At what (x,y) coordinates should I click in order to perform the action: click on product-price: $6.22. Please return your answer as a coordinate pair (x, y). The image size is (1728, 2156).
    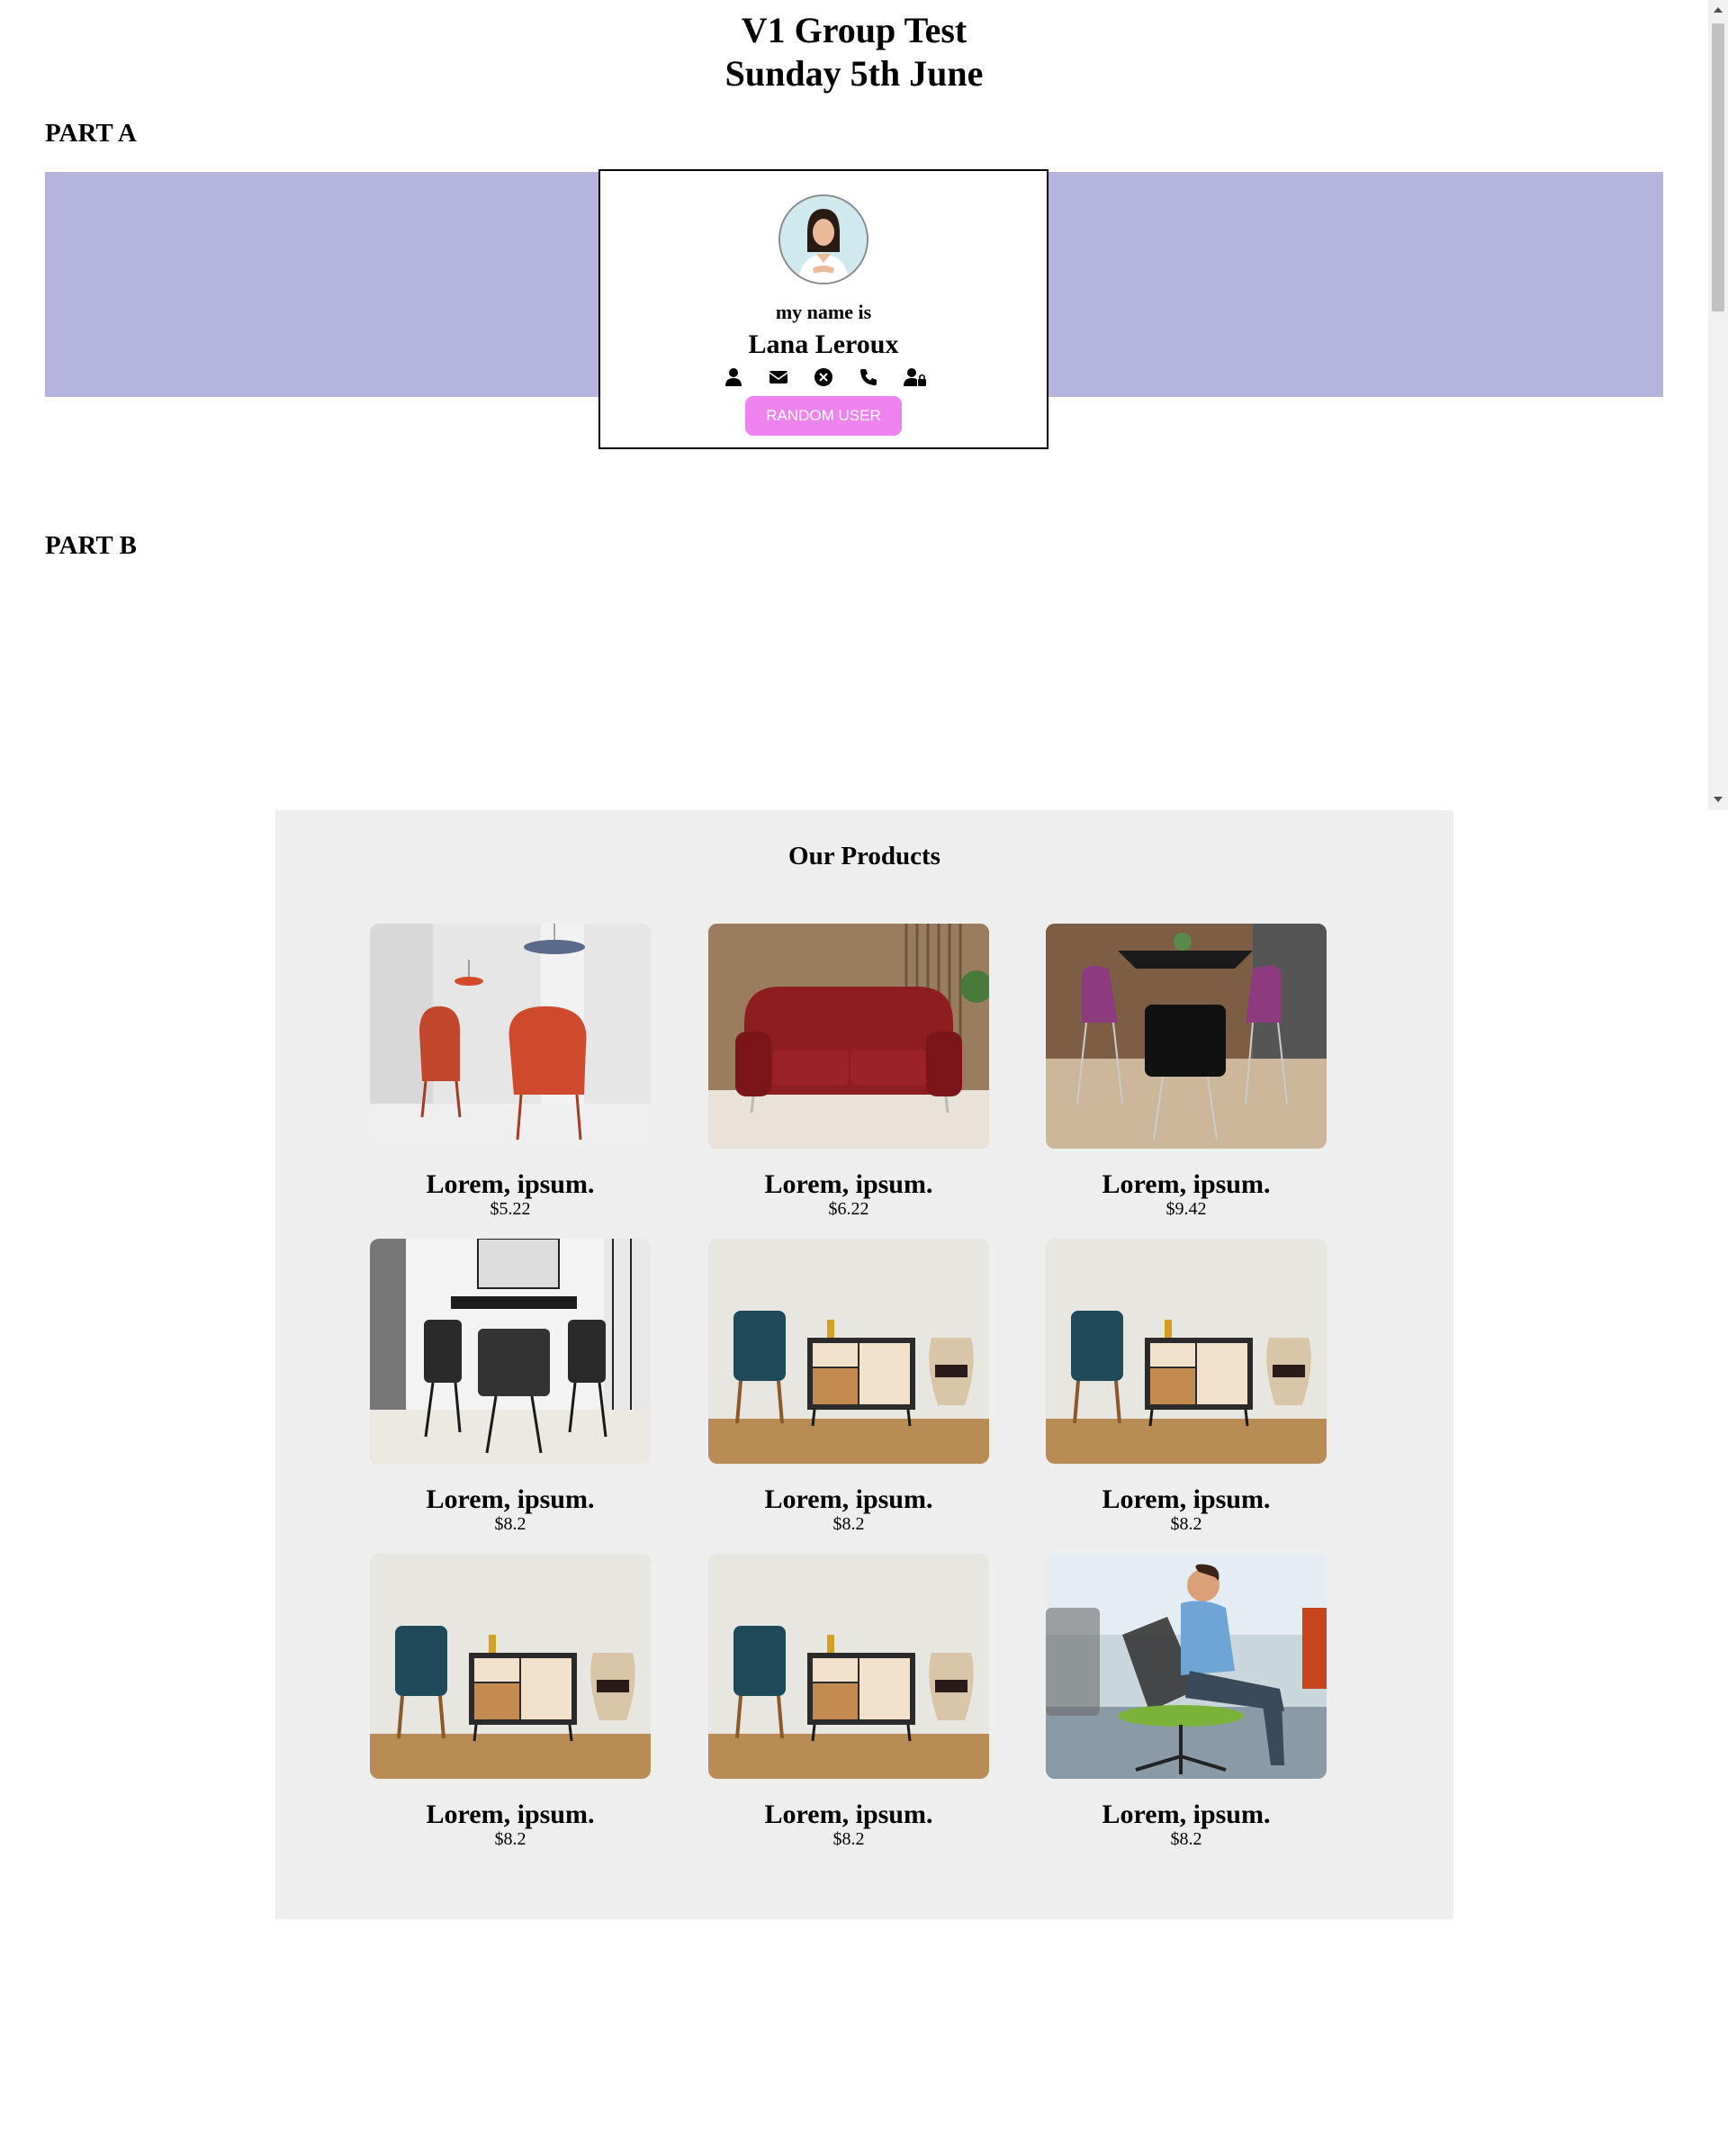
    Looking at the image, I should click on (849, 1209).